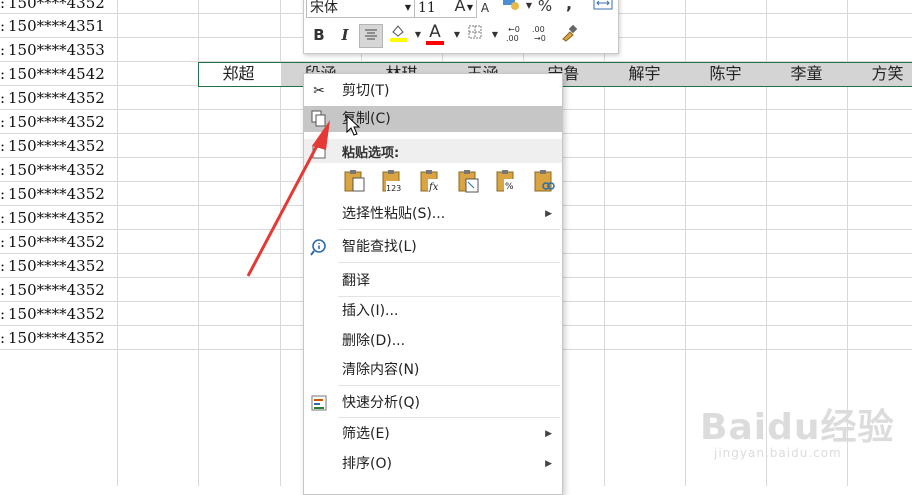 Image resolution: width=912 pixels, height=495 pixels. What do you see at coordinates (433, 119) in the screenshot?
I see `menu-item-copy: 复制(C)` at bounding box center [433, 119].